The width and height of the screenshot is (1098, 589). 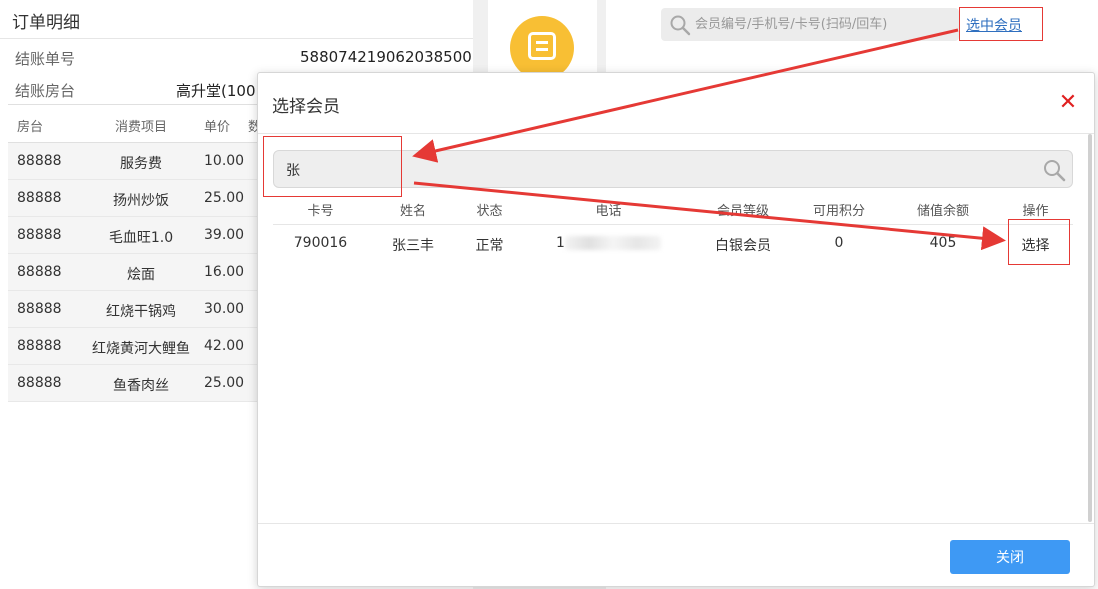 I want to click on col-card-no: 卡号, so click(x=320, y=211).